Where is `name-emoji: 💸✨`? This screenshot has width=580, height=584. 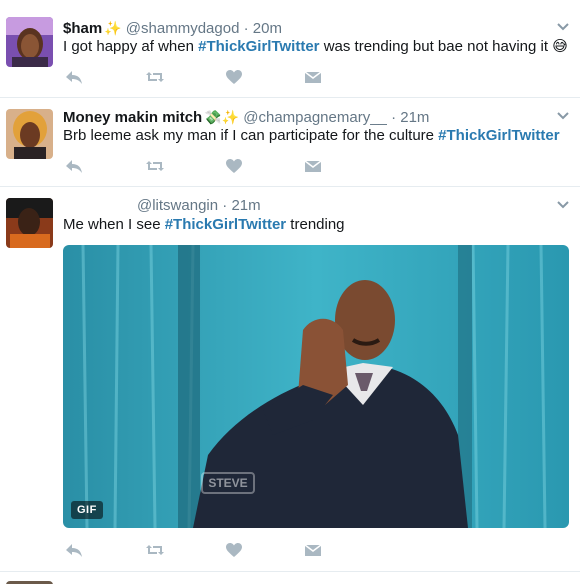 name-emoji: 💸✨ is located at coordinates (222, 117).